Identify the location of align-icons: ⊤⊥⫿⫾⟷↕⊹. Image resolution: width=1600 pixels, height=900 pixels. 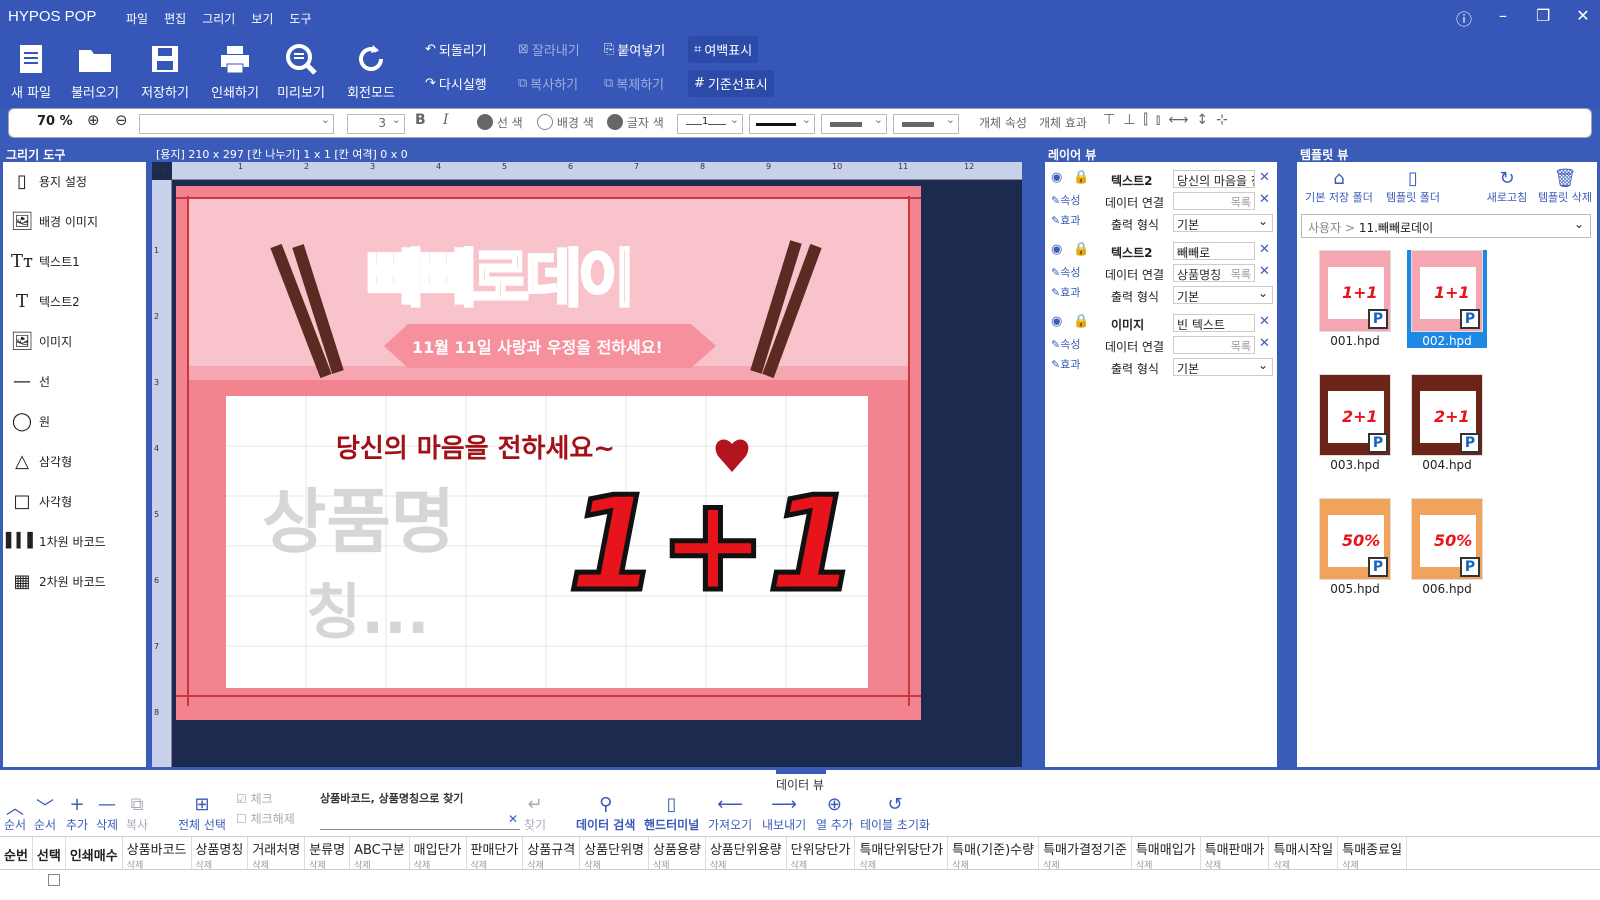
(1169, 120).